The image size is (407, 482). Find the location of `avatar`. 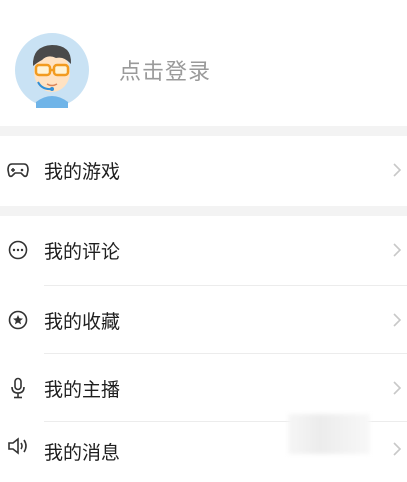

avatar is located at coordinates (52, 70).